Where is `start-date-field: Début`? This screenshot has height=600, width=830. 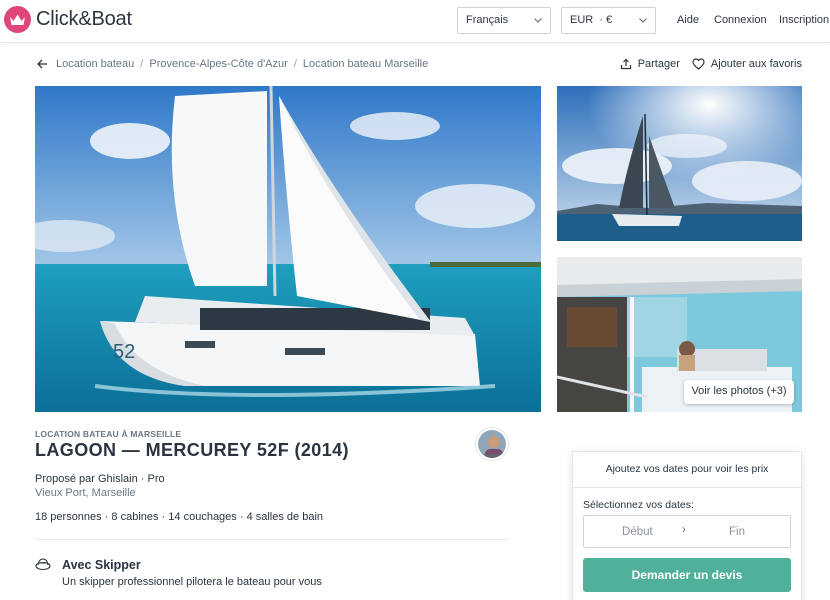
start-date-field: Début is located at coordinates (637, 532).